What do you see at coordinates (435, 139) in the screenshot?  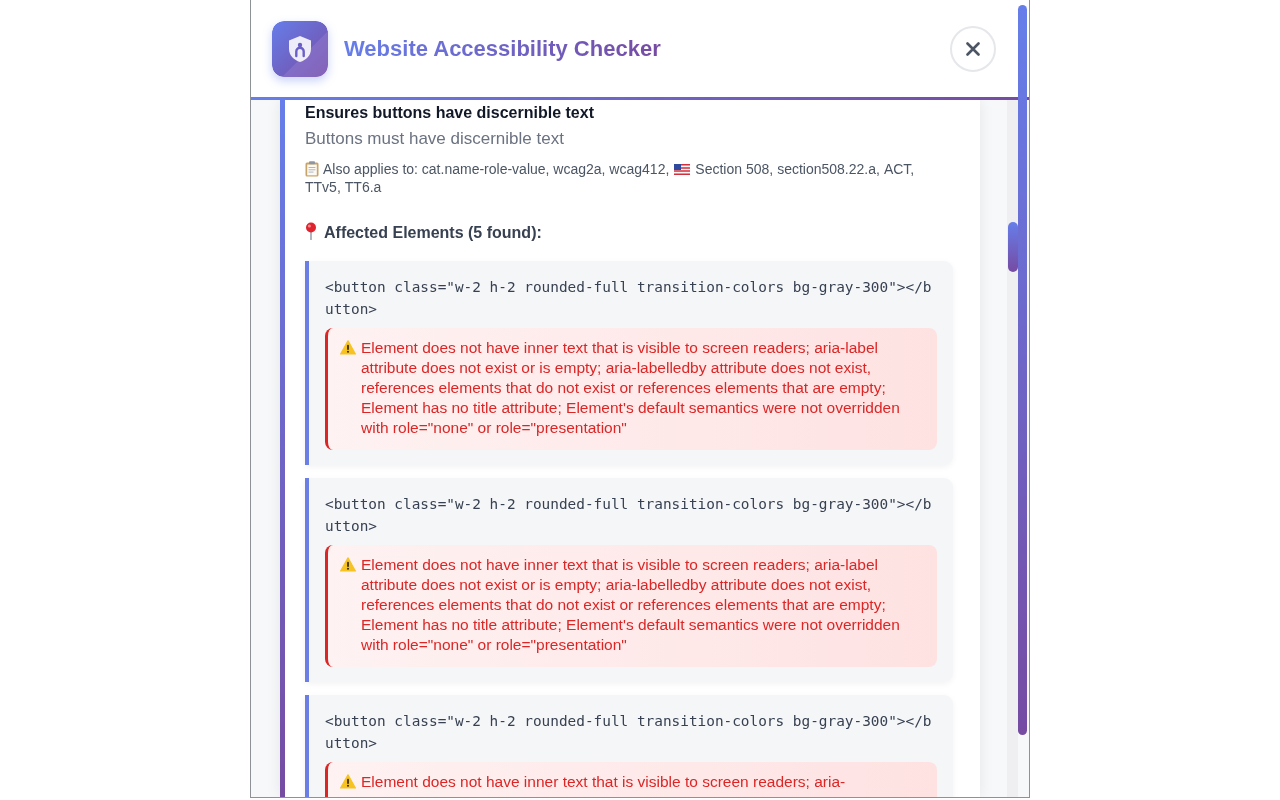 I see `rule-description: Buttons must have discernible text` at bounding box center [435, 139].